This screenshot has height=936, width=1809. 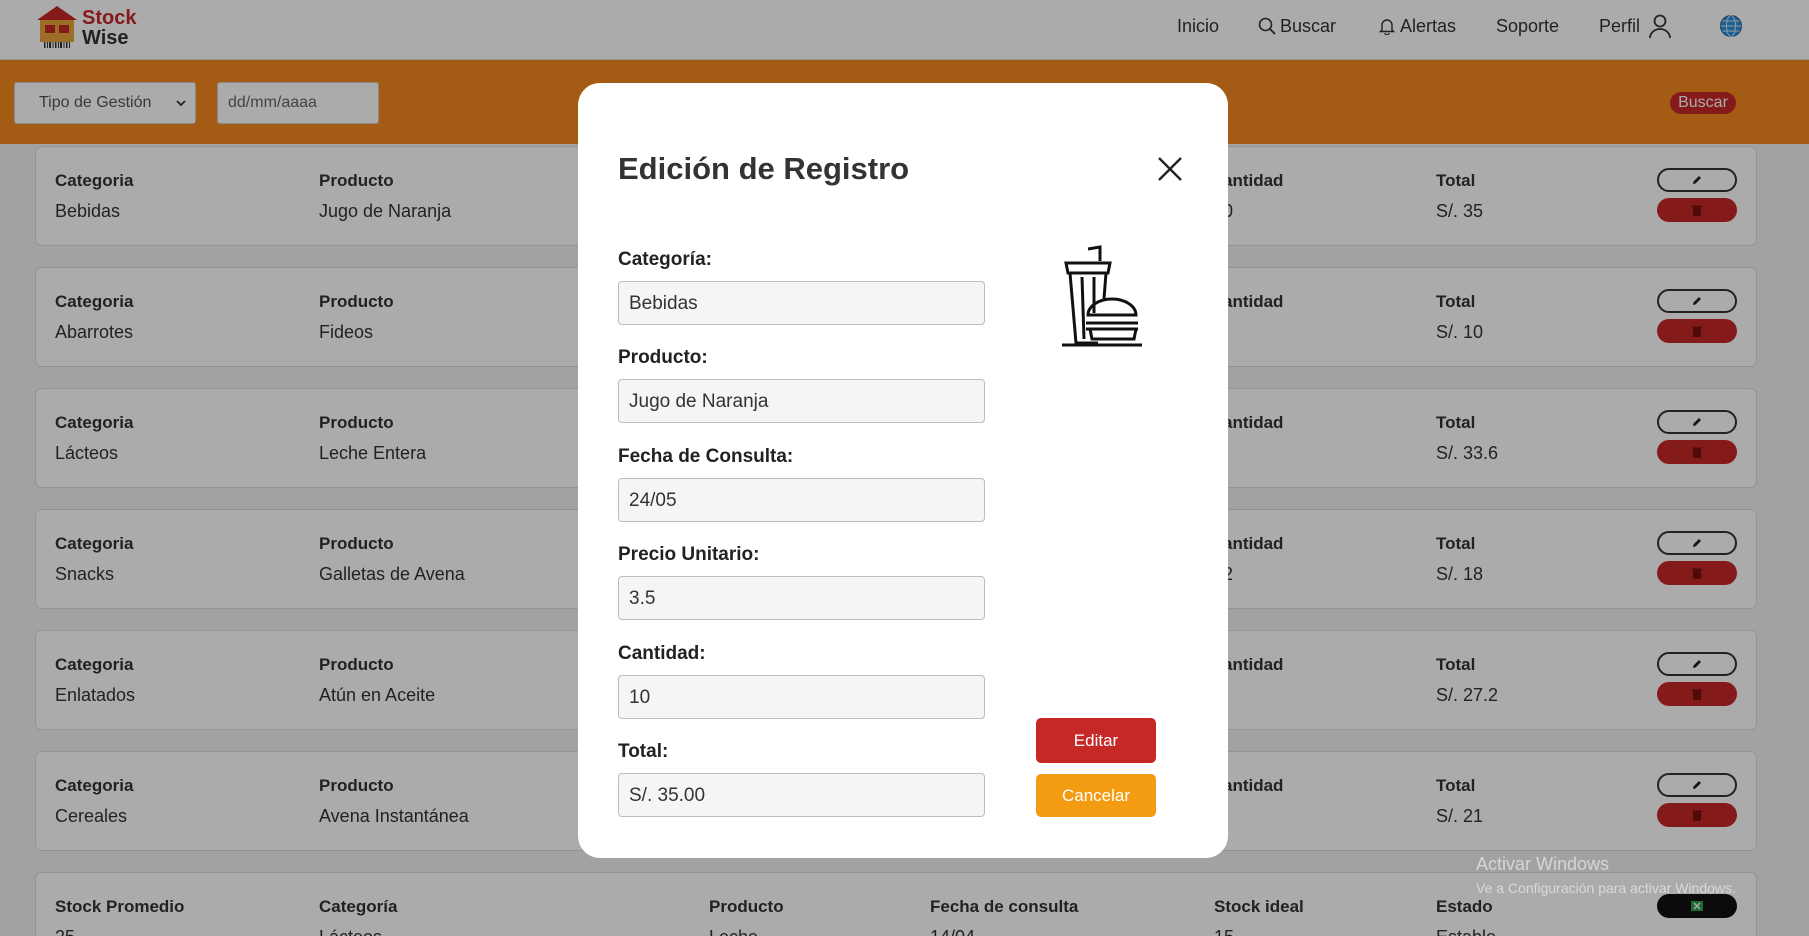 What do you see at coordinates (1096, 795) in the screenshot?
I see `cancelar-button: Cancelar` at bounding box center [1096, 795].